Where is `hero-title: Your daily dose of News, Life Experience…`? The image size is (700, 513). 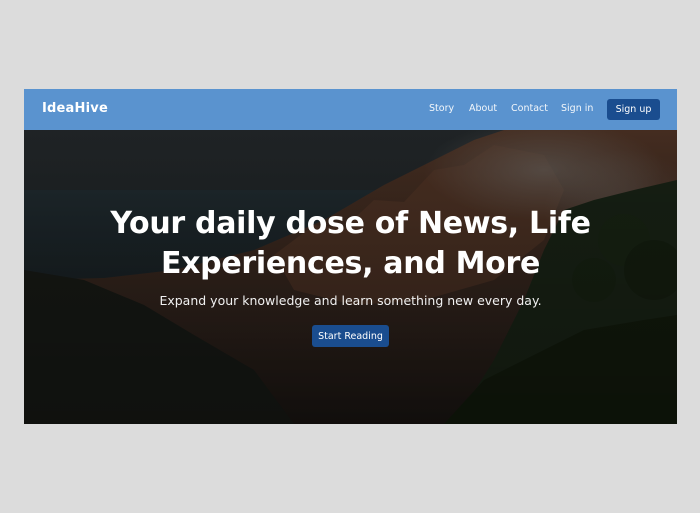
hero-title: Your daily dose of News, Life Experience… is located at coordinates (350, 244).